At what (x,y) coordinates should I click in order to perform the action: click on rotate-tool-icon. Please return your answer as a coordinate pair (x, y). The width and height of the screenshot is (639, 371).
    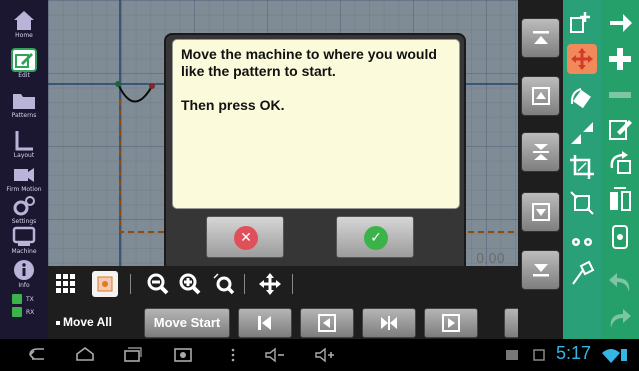
    Looking at the image, I should click on (582, 99).